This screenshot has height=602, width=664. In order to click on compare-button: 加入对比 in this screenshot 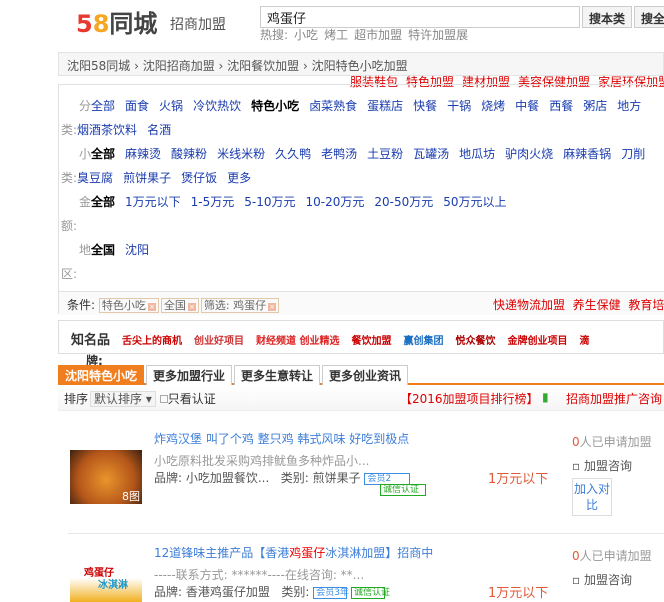, I will do `click(592, 497)`.